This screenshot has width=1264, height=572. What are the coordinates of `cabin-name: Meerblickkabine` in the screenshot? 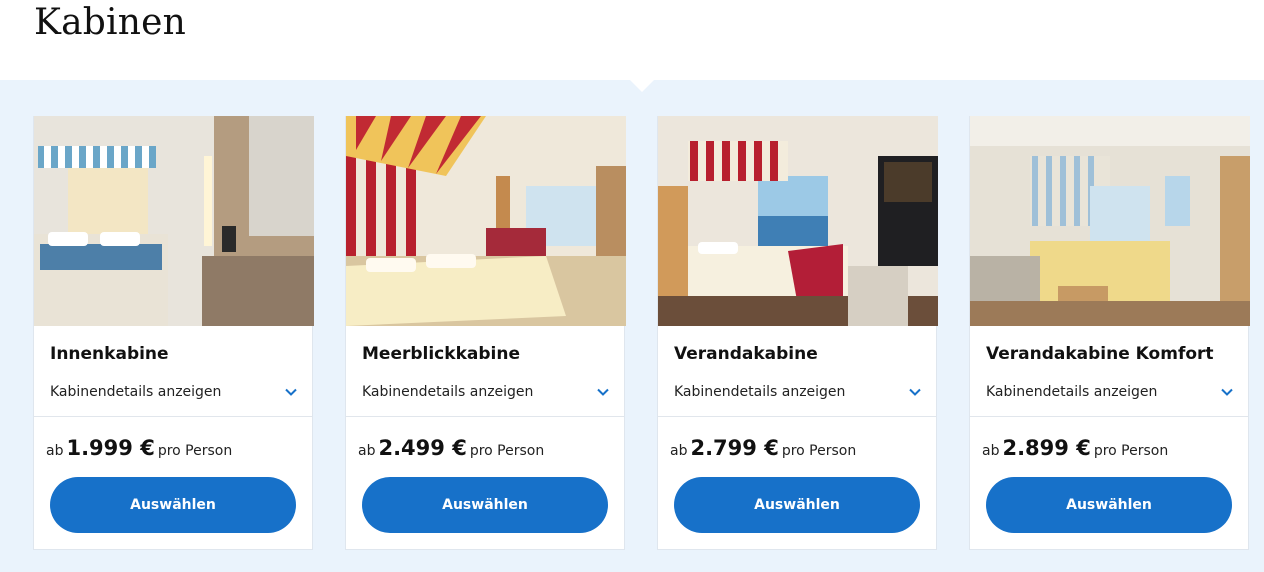 It's located at (441, 354).